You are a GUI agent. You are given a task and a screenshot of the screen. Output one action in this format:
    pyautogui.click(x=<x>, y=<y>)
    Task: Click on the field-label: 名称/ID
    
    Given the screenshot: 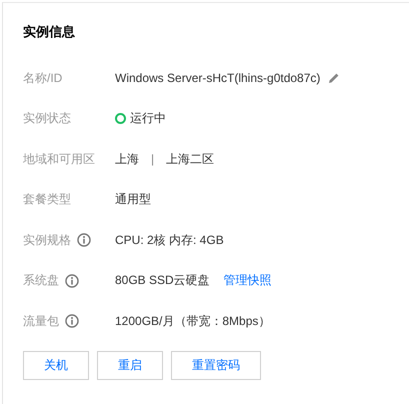 What is the action you would take?
    pyautogui.click(x=42, y=78)
    